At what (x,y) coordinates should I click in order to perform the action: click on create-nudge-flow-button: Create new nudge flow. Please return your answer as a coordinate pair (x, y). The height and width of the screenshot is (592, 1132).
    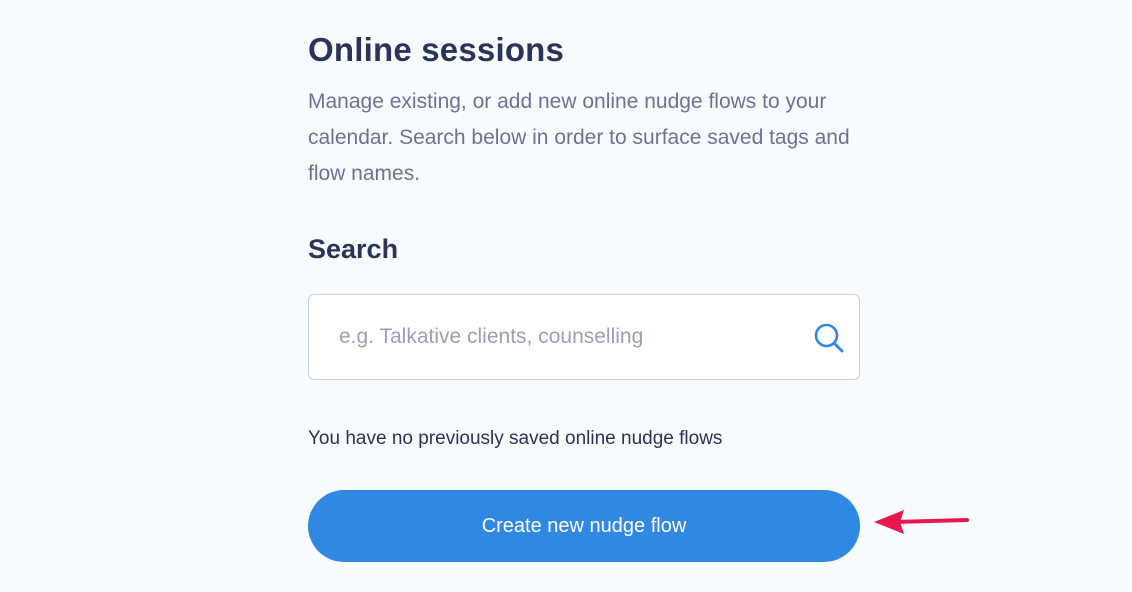
    Looking at the image, I should click on (584, 526).